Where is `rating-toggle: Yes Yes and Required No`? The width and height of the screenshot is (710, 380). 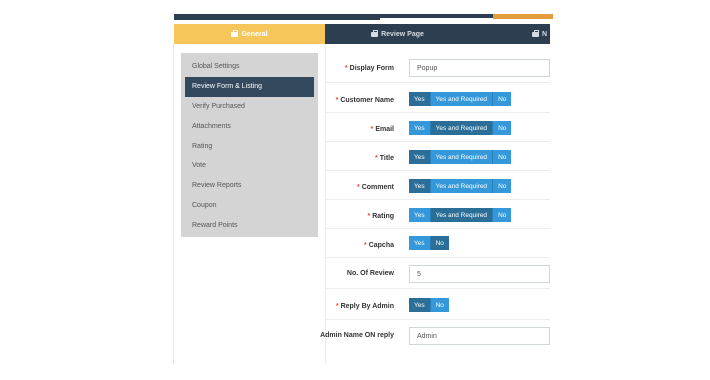 rating-toggle: Yes Yes and Required No is located at coordinates (460, 215).